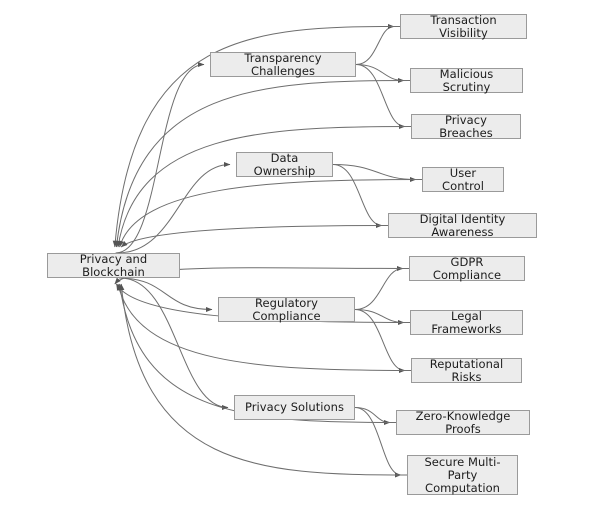  What do you see at coordinates (254, 236) in the screenshot?
I see `edge-digitalid-to-root` at bounding box center [254, 236].